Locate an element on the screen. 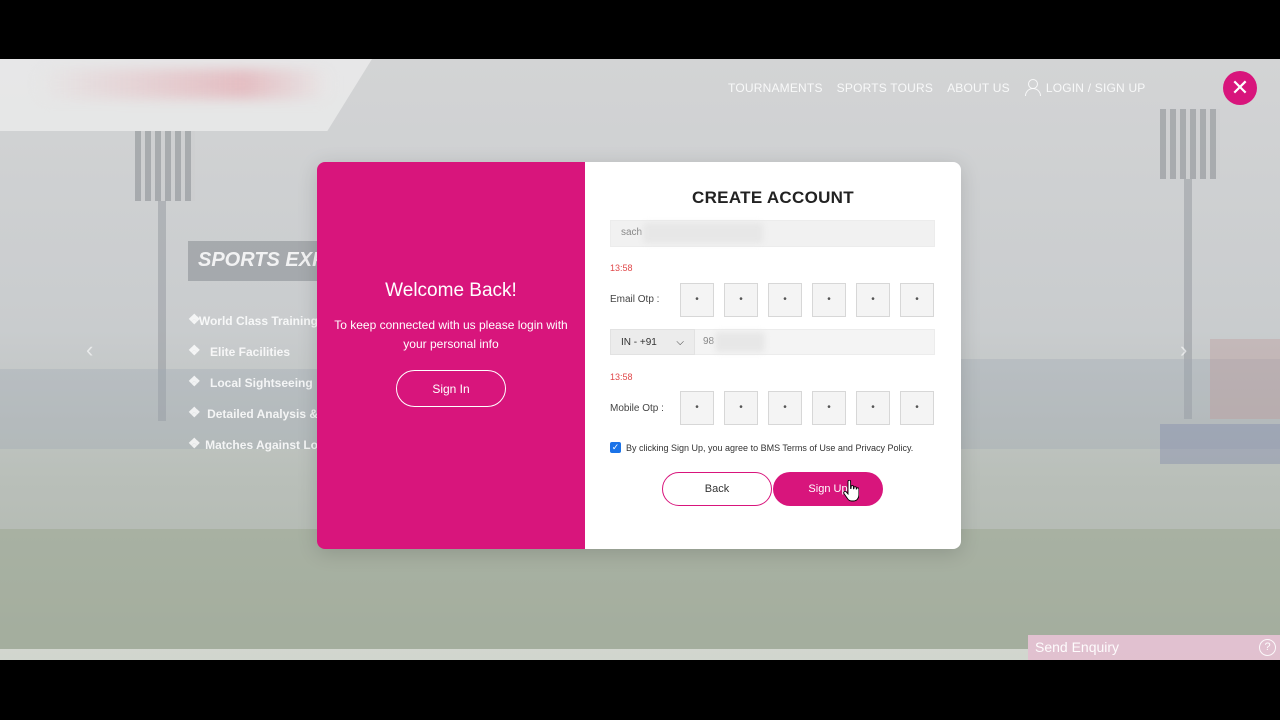 The width and height of the screenshot is (1280, 720). chevron-down-icon: ⌵ is located at coordinates (680, 342).